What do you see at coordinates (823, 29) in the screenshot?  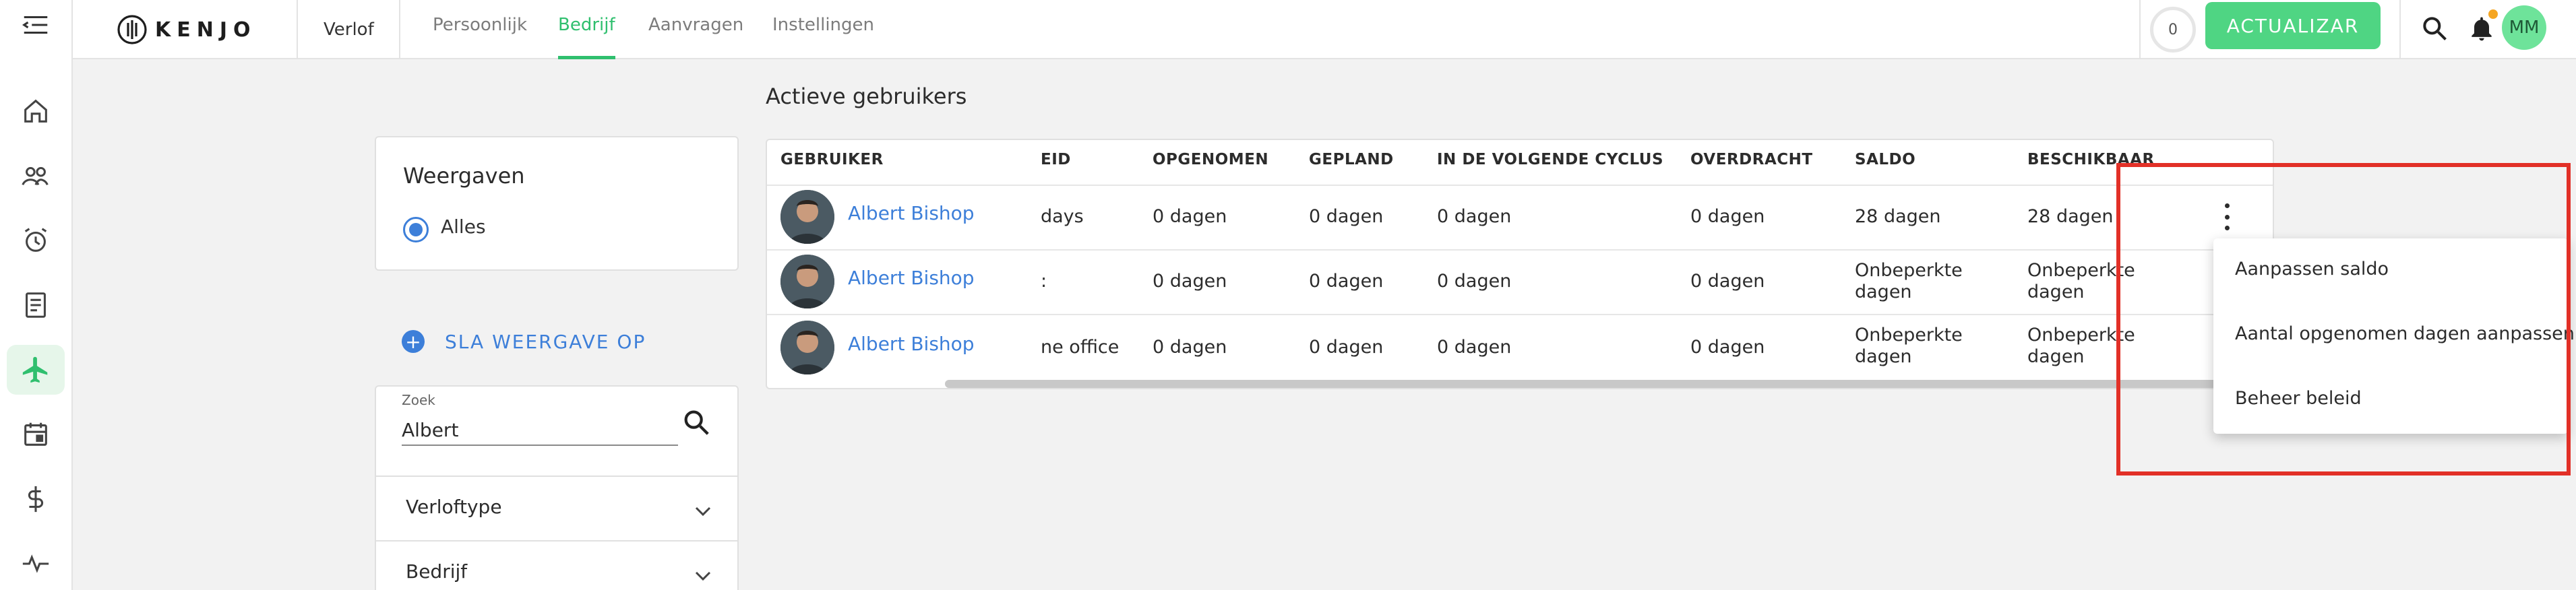 I see `tab-instellingen: Instellingen` at bounding box center [823, 29].